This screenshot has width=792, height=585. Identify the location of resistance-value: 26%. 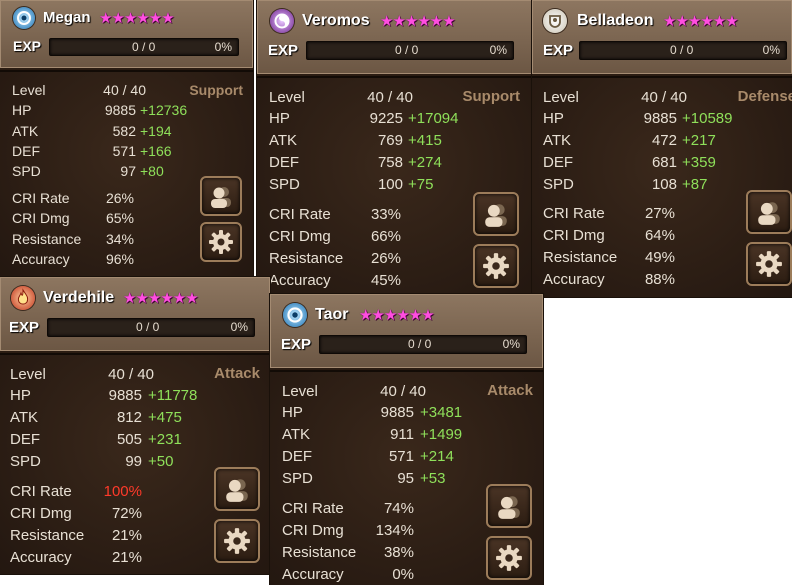
(385, 258).